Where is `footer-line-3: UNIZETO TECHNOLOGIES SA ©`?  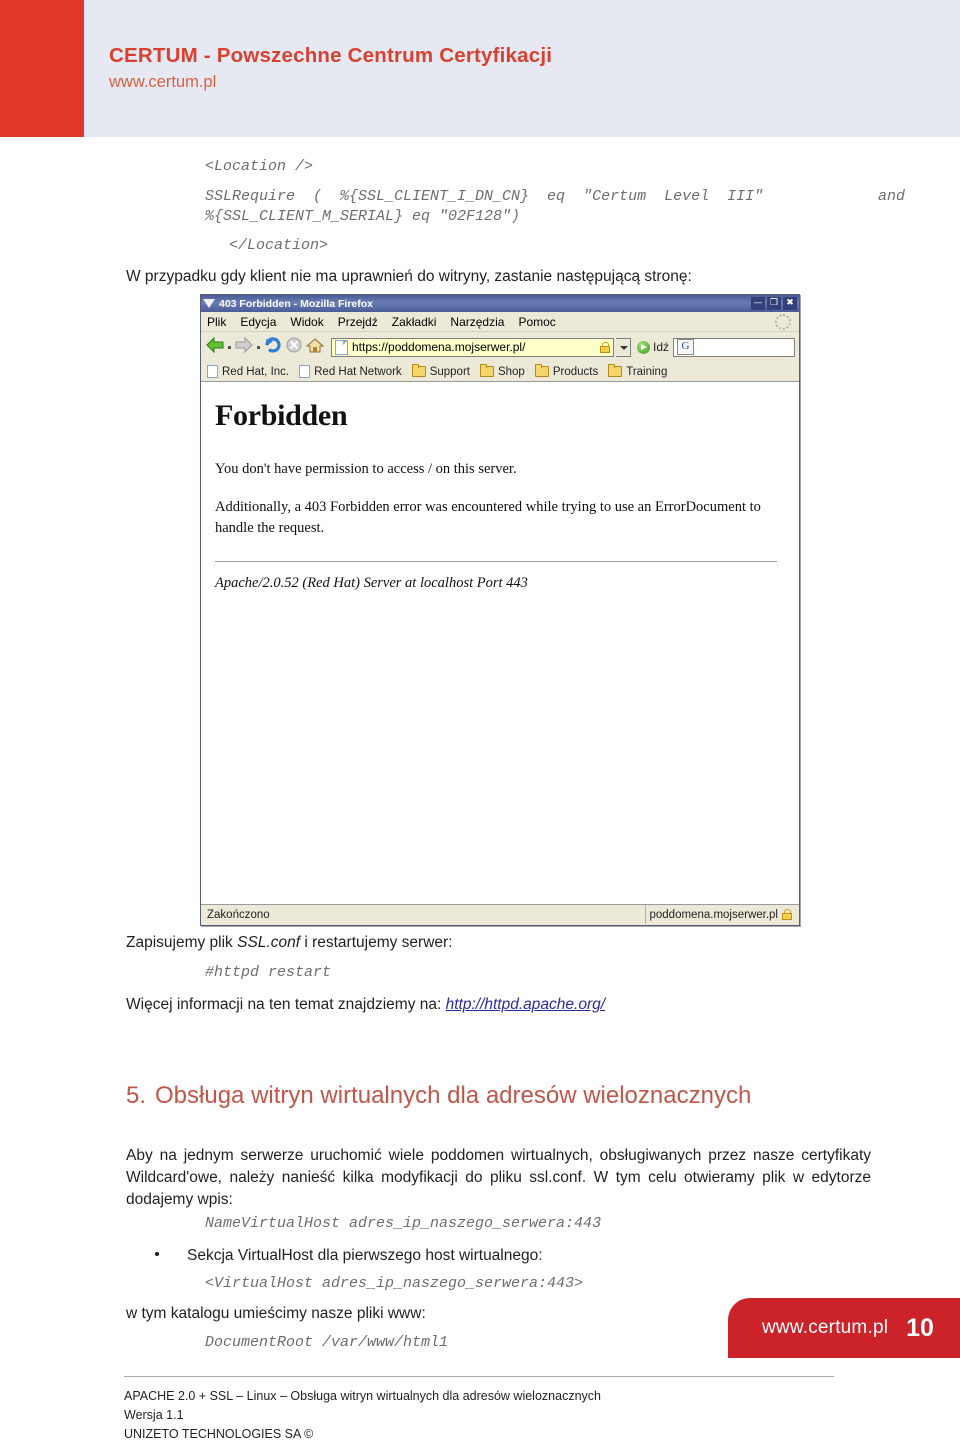
footer-line-3: UNIZETO TECHNOLOGIES SA © is located at coordinates (219, 1434).